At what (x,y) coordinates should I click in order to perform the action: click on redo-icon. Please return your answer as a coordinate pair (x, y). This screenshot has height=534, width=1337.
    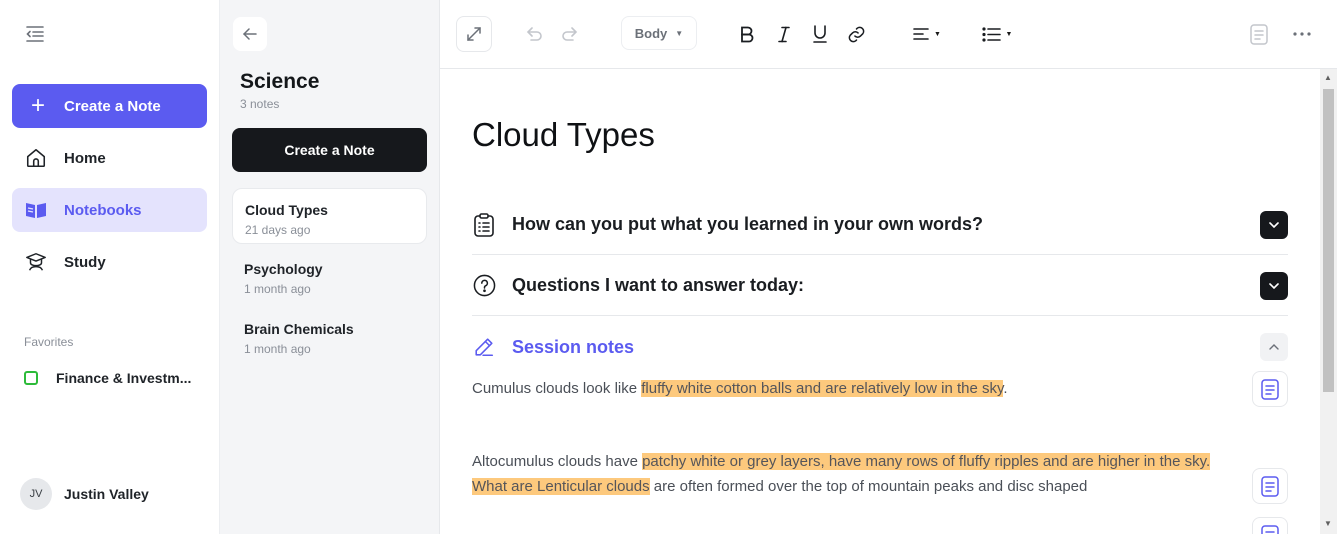
    Looking at the image, I should click on (570, 34).